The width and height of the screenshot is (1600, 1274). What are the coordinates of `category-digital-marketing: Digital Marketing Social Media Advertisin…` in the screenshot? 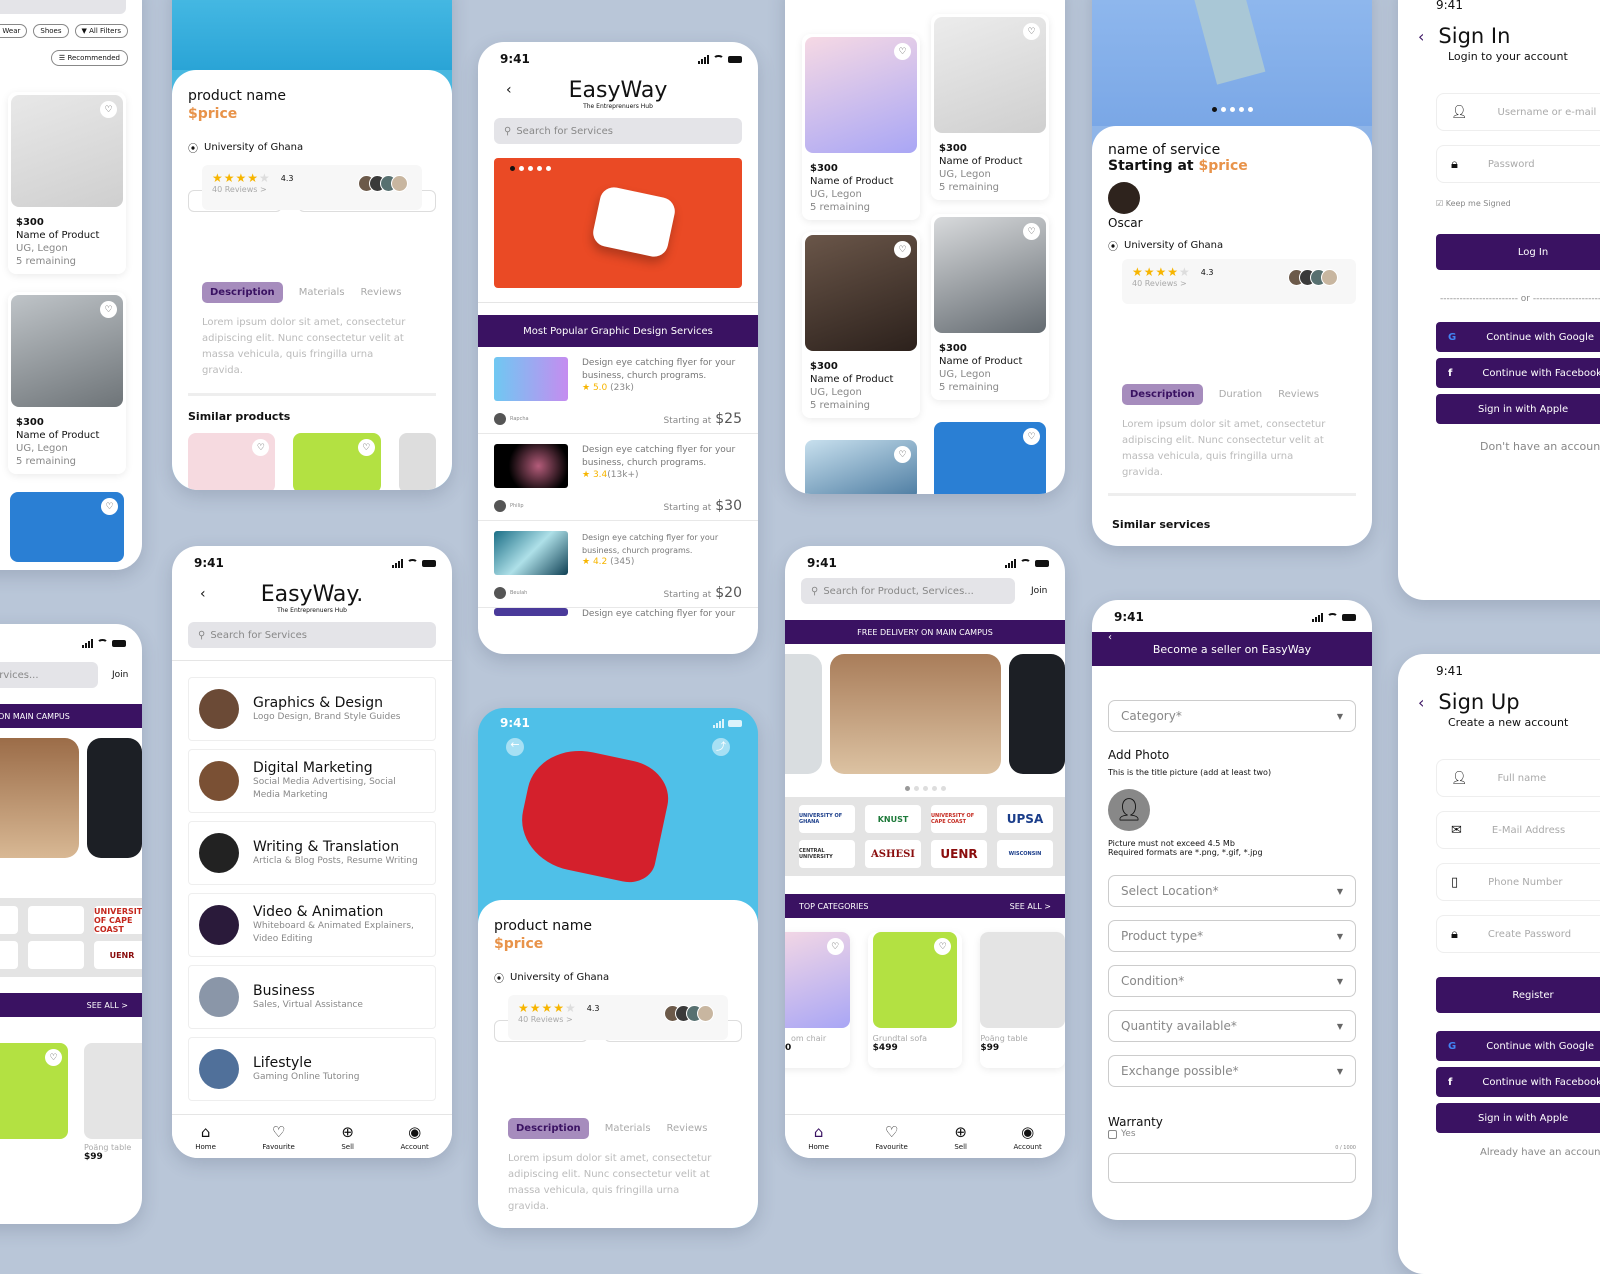 It's located at (312, 781).